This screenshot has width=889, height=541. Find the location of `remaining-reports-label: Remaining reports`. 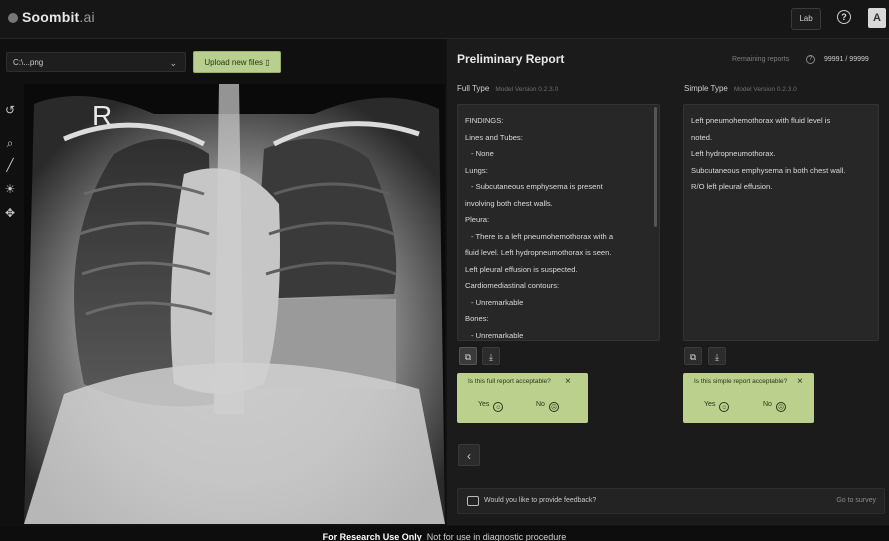

remaining-reports-label: Remaining reports is located at coordinates (761, 59).